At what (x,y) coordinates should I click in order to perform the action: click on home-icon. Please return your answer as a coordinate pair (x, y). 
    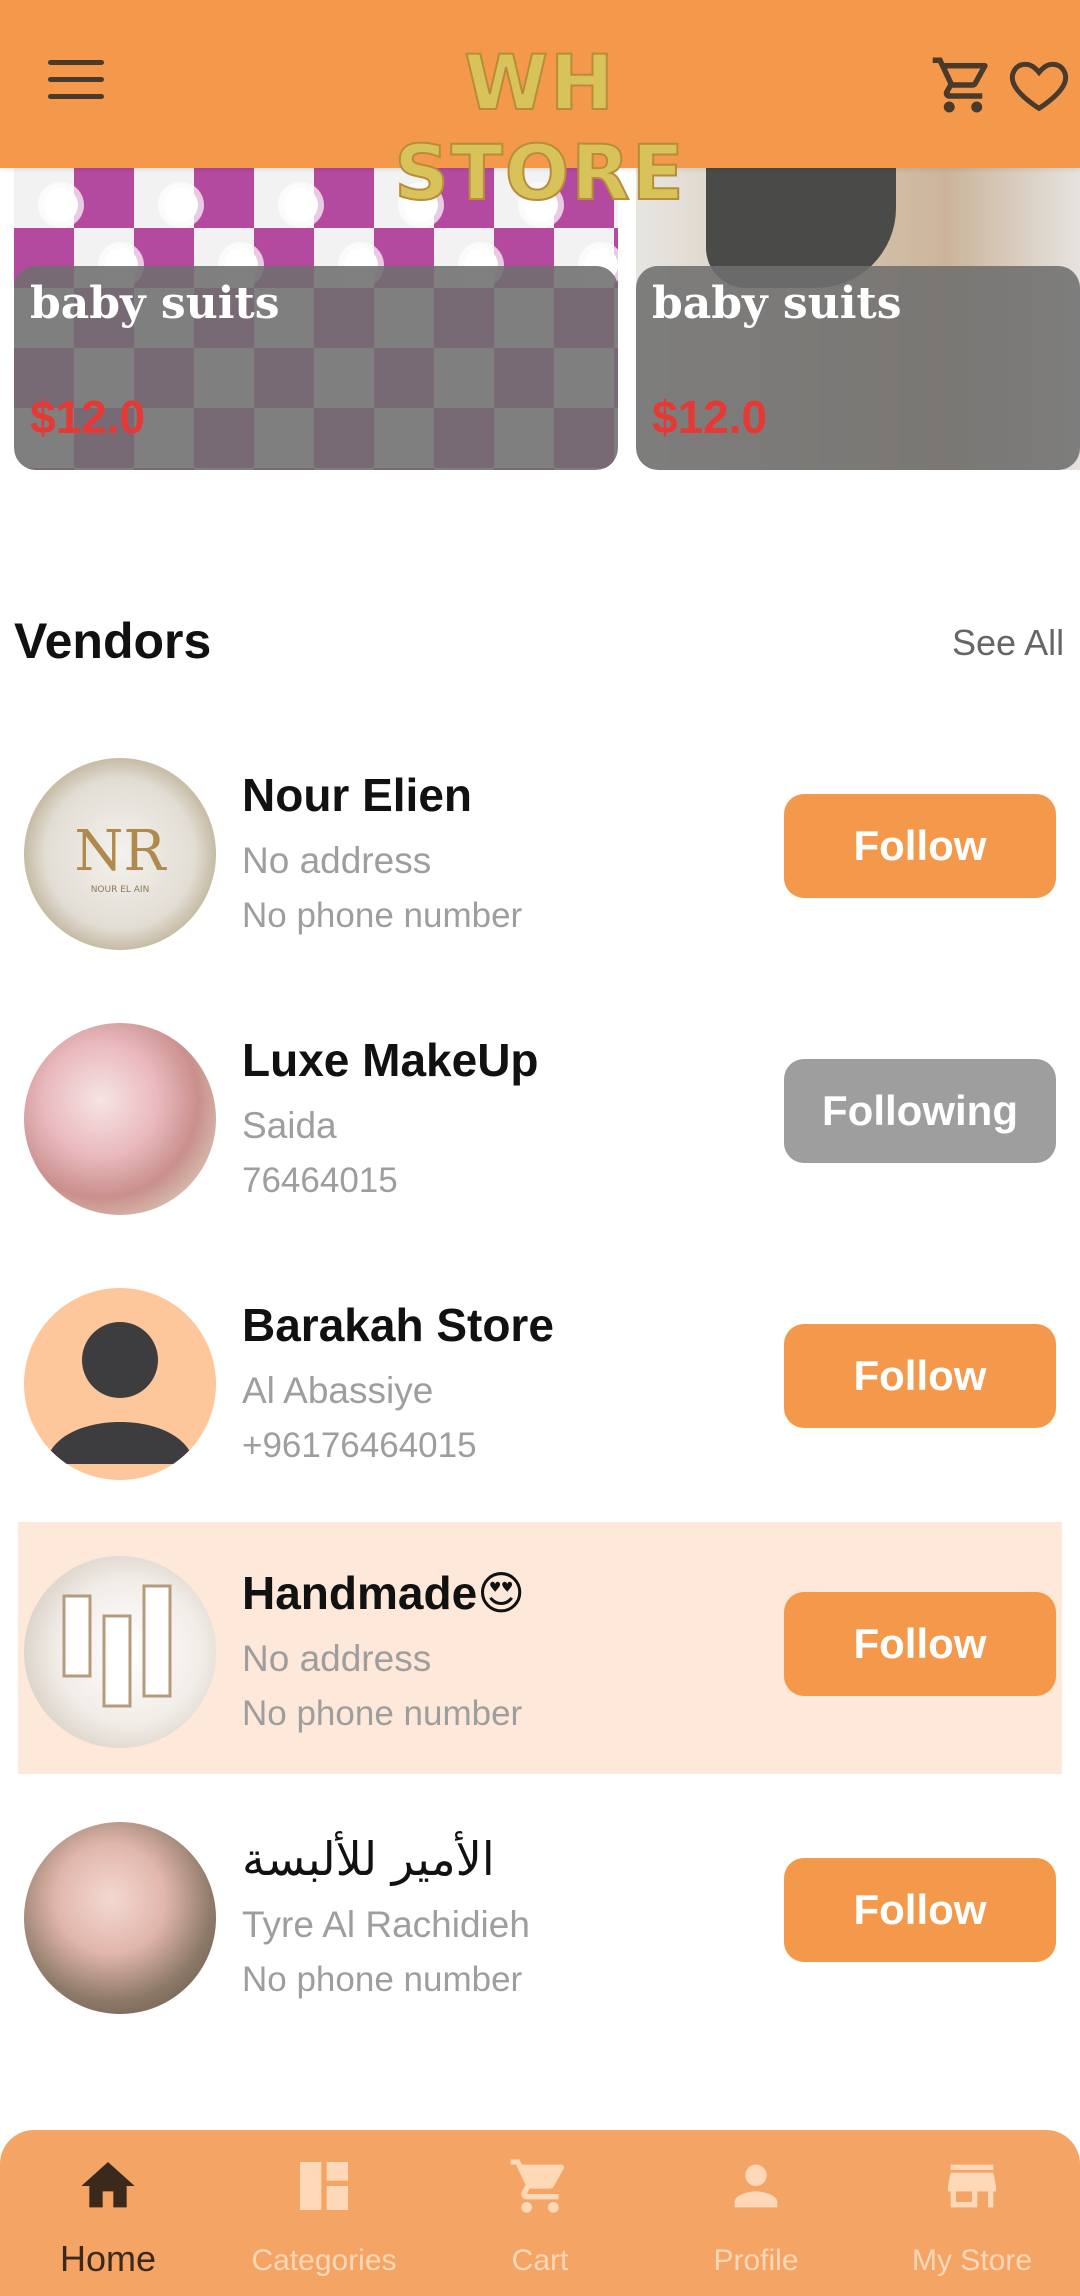
    Looking at the image, I should click on (108, 2185).